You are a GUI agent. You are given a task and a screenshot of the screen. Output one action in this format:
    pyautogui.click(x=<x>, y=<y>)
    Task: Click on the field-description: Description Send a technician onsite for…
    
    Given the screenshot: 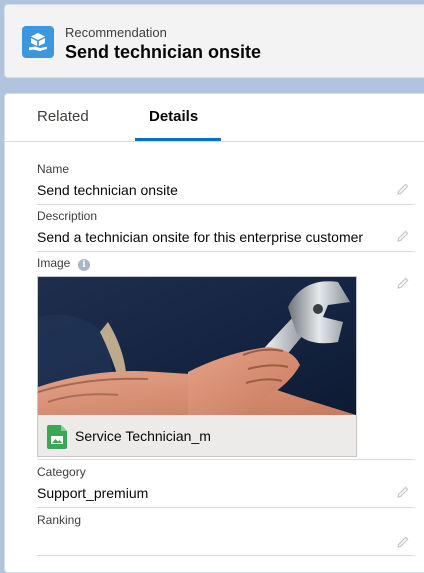 What is the action you would take?
    pyautogui.click(x=226, y=230)
    